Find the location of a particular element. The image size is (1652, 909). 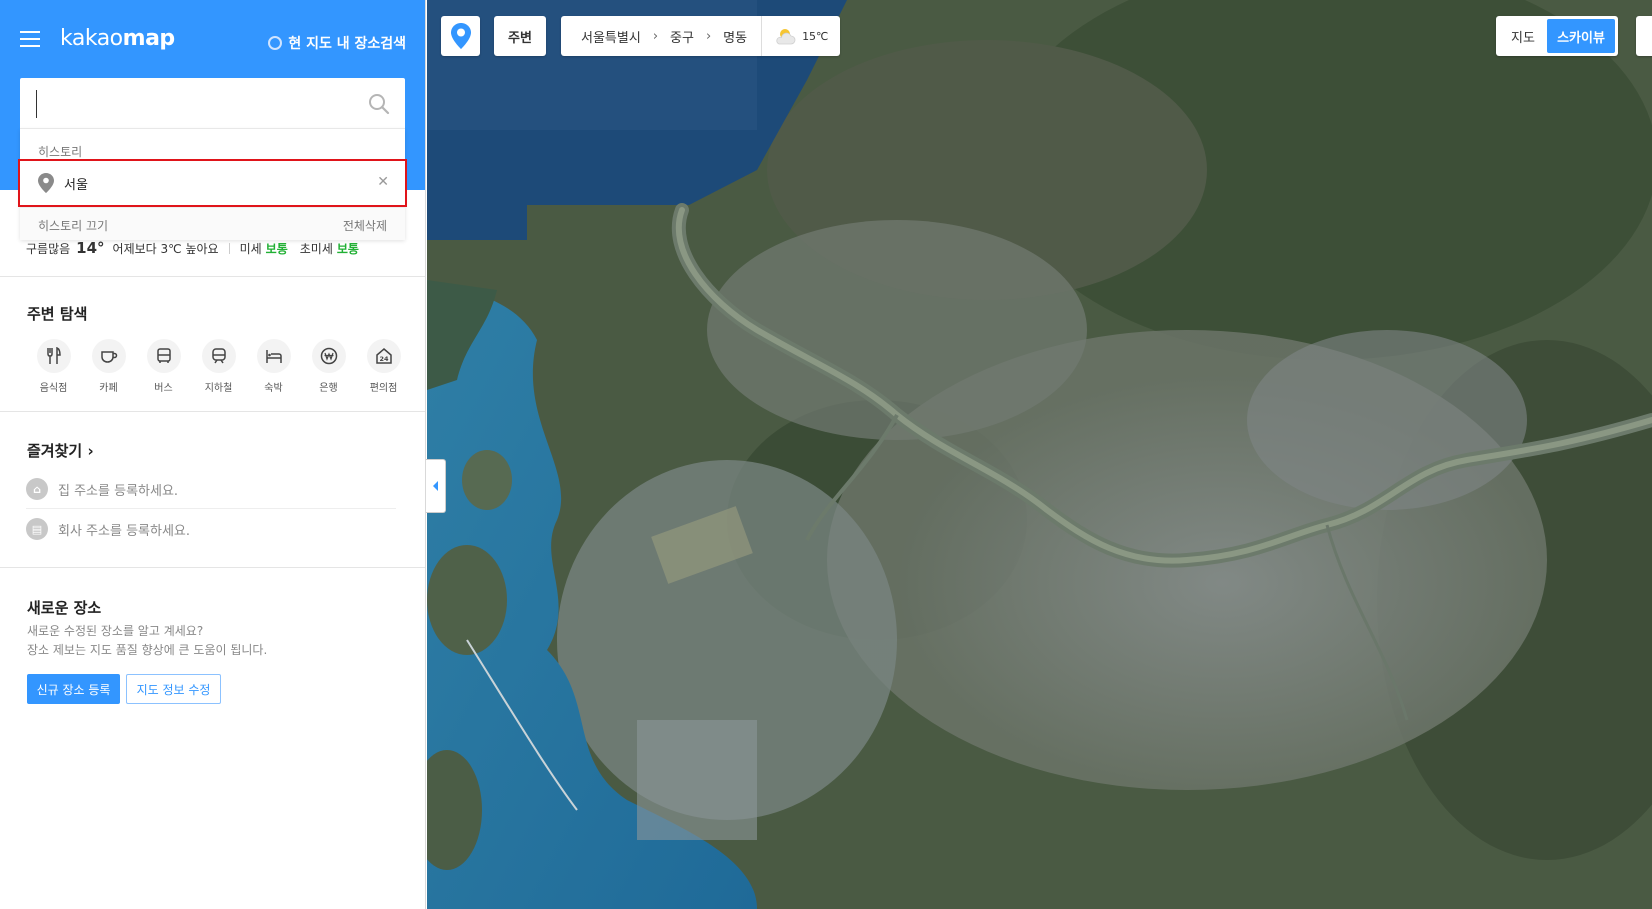

chevron-left-icon is located at coordinates (435, 486).